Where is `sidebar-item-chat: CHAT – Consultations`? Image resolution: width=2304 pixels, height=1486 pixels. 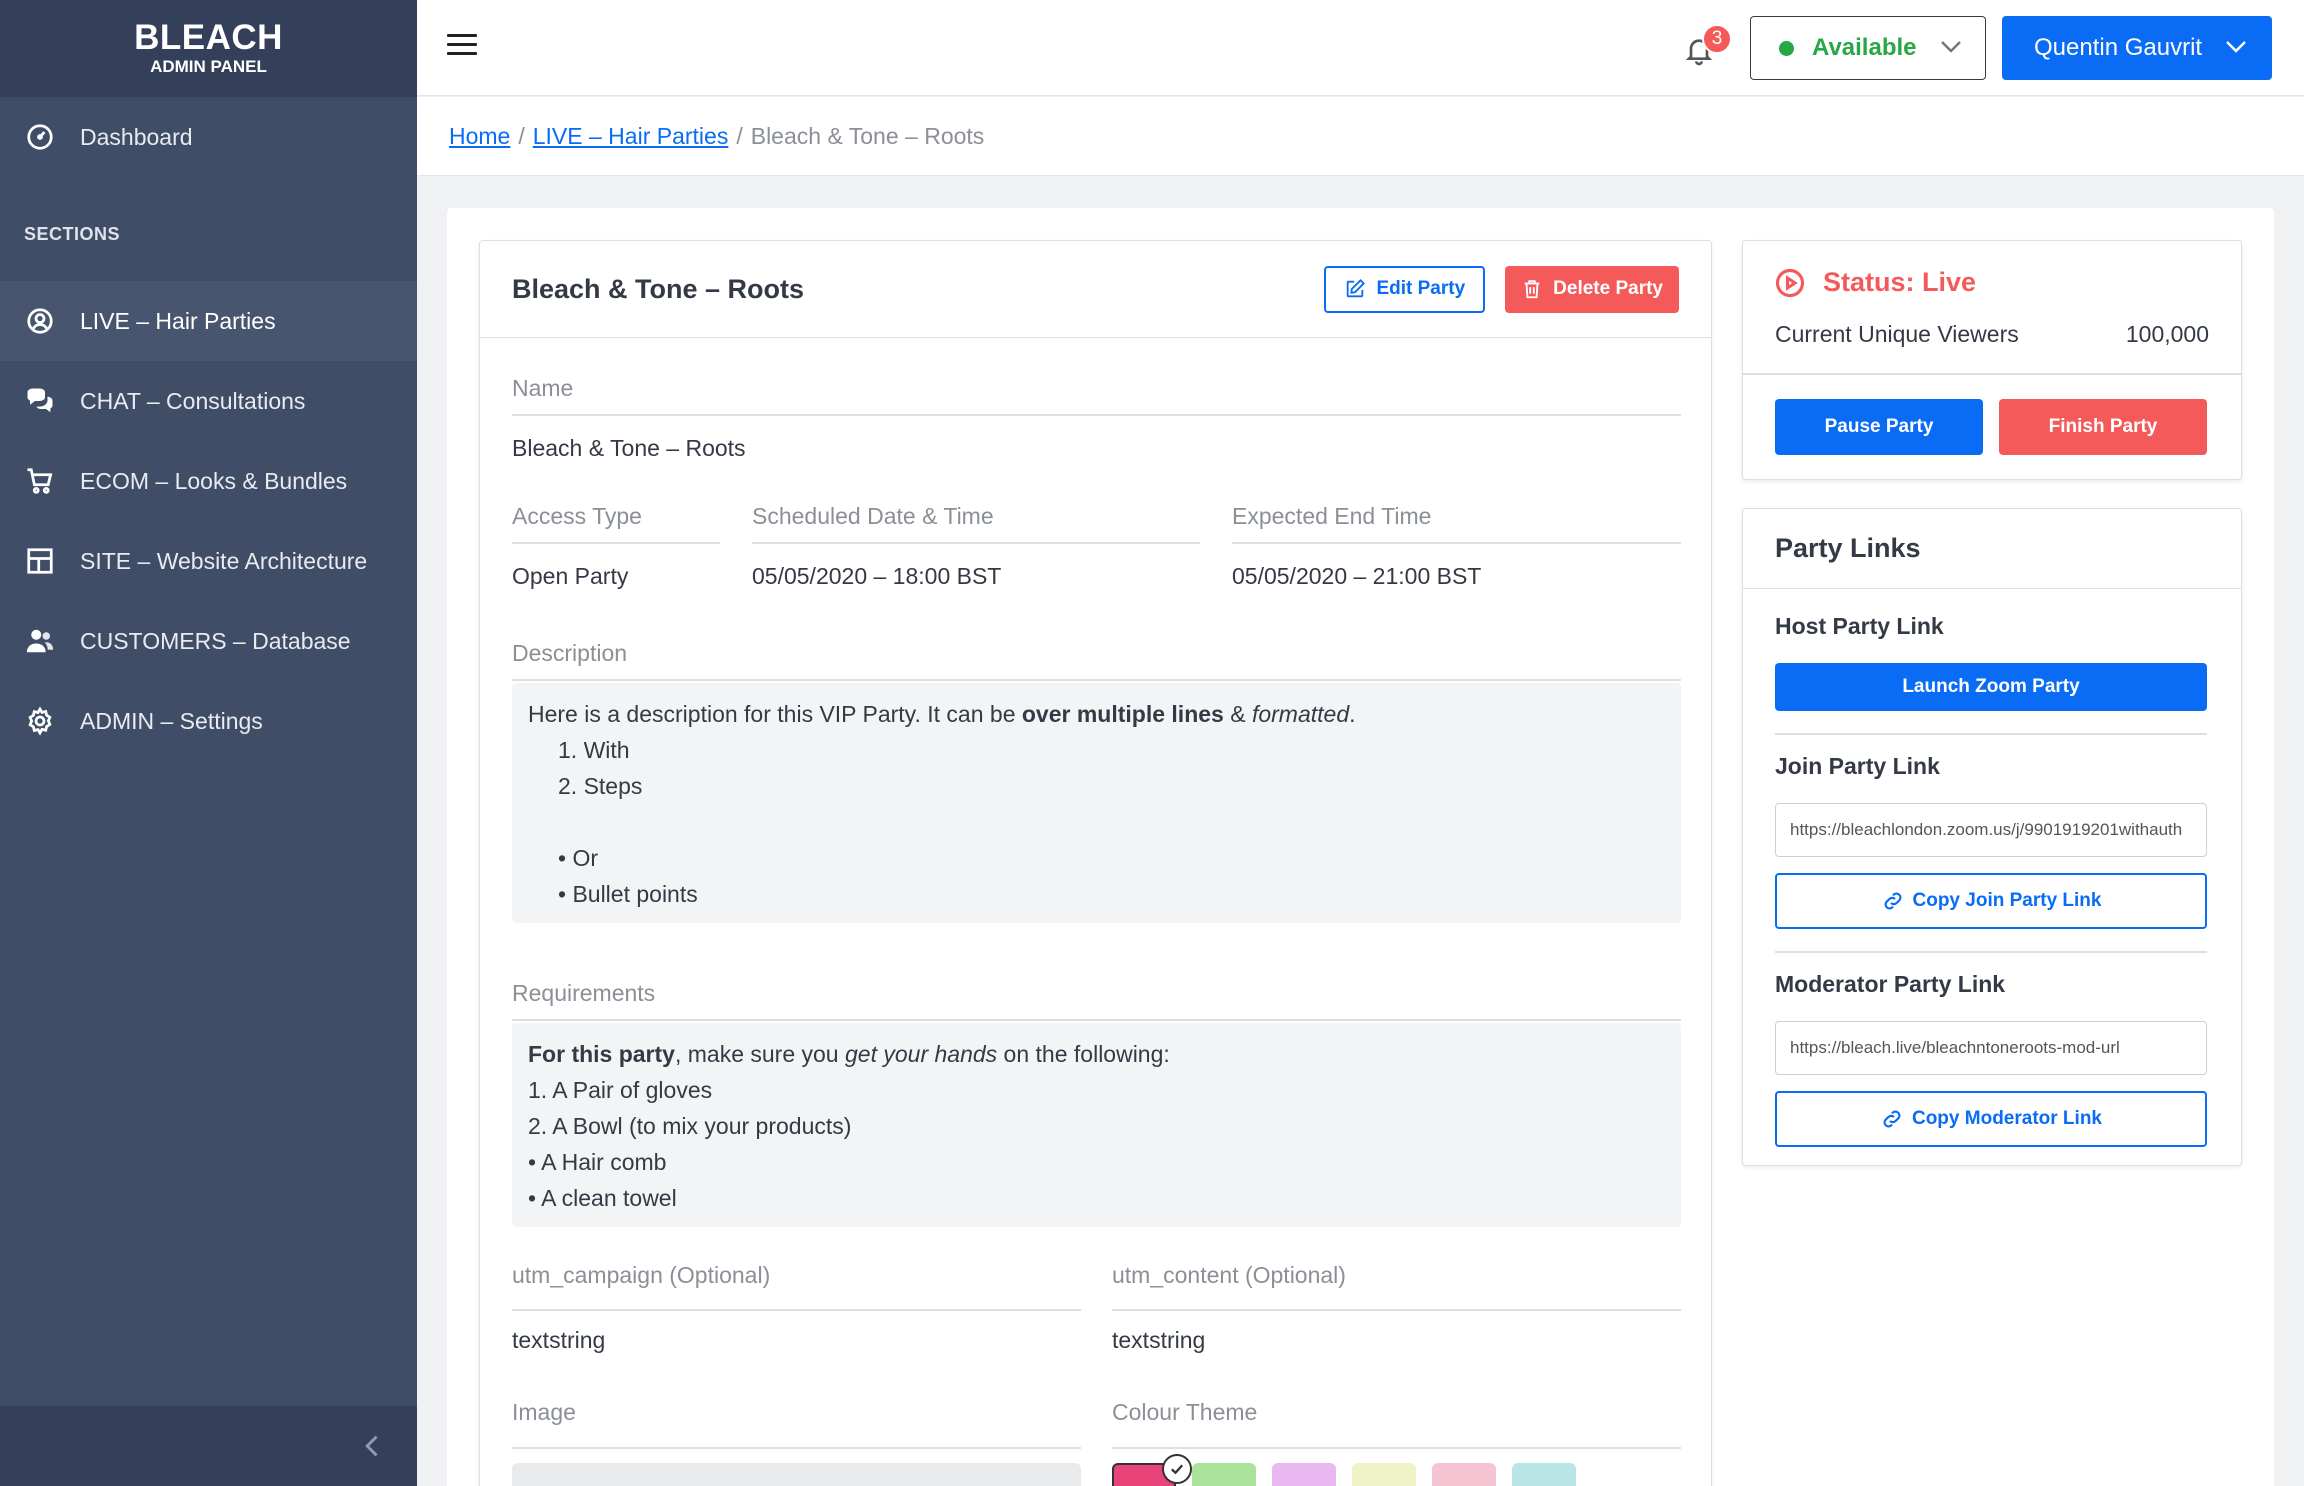 sidebar-item-chat: CHAT – Consultations is located at coordinates (208, 401).